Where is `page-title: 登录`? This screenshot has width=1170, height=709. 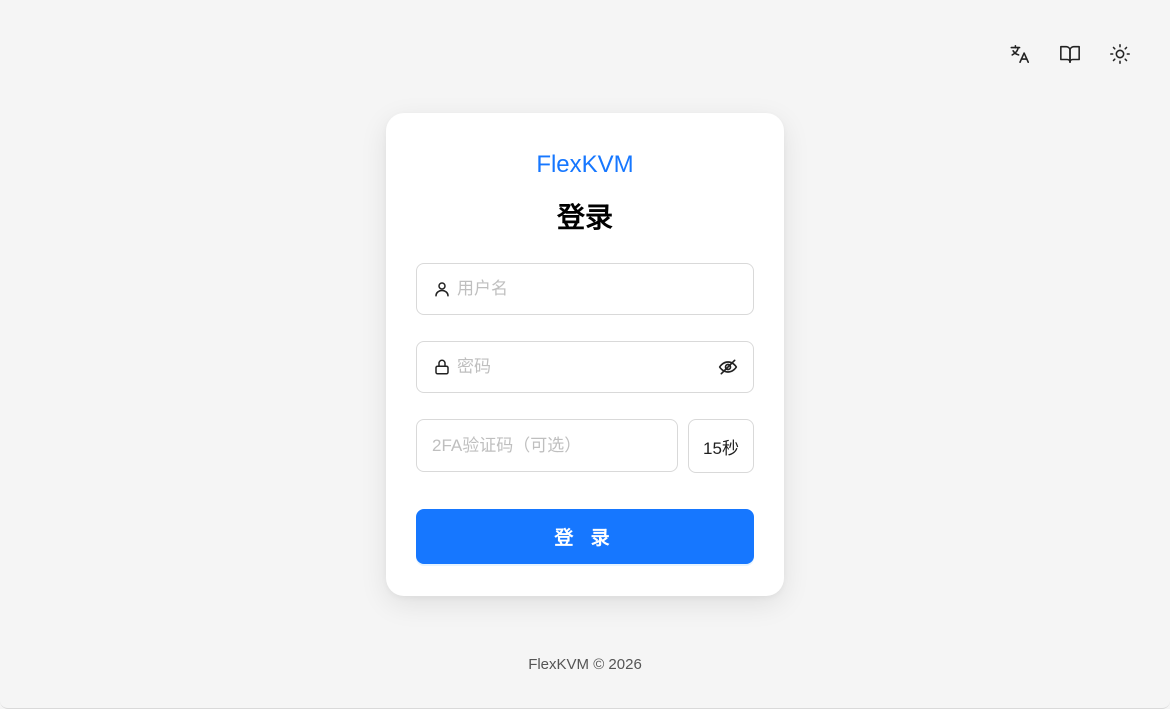 page-title: 登录 is located at coordinates (584, 217).